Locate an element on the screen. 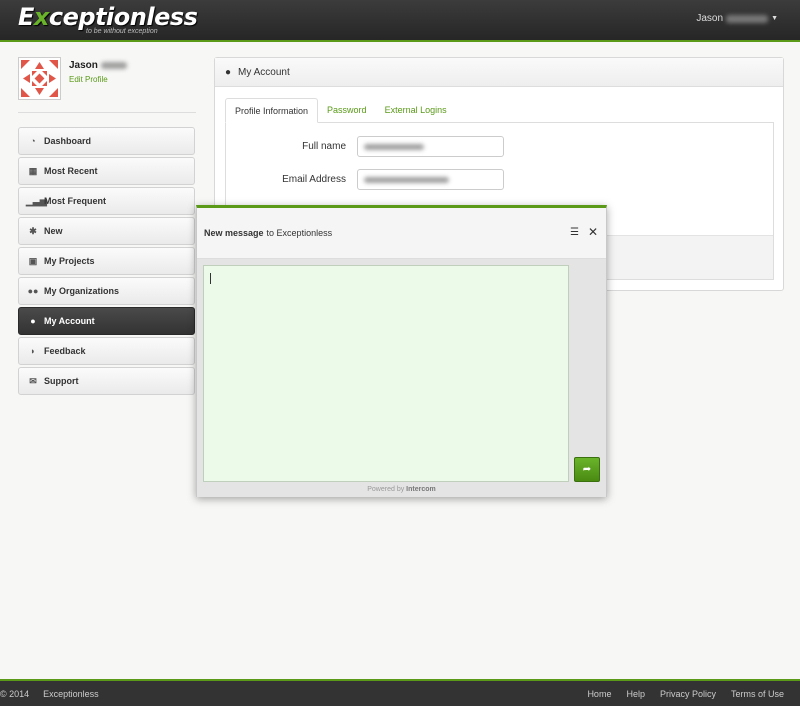 Image resolution: width=800 pixels, height=706 pixels. email-input is located at coordinates (430, 179).